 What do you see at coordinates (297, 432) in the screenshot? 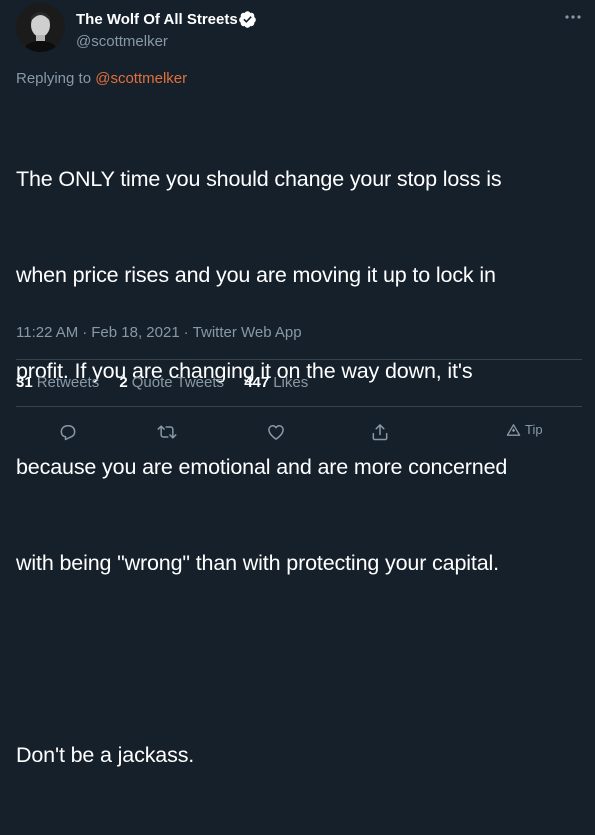
I see `tweet-actions: Tip` at bounding box center [297, 432].